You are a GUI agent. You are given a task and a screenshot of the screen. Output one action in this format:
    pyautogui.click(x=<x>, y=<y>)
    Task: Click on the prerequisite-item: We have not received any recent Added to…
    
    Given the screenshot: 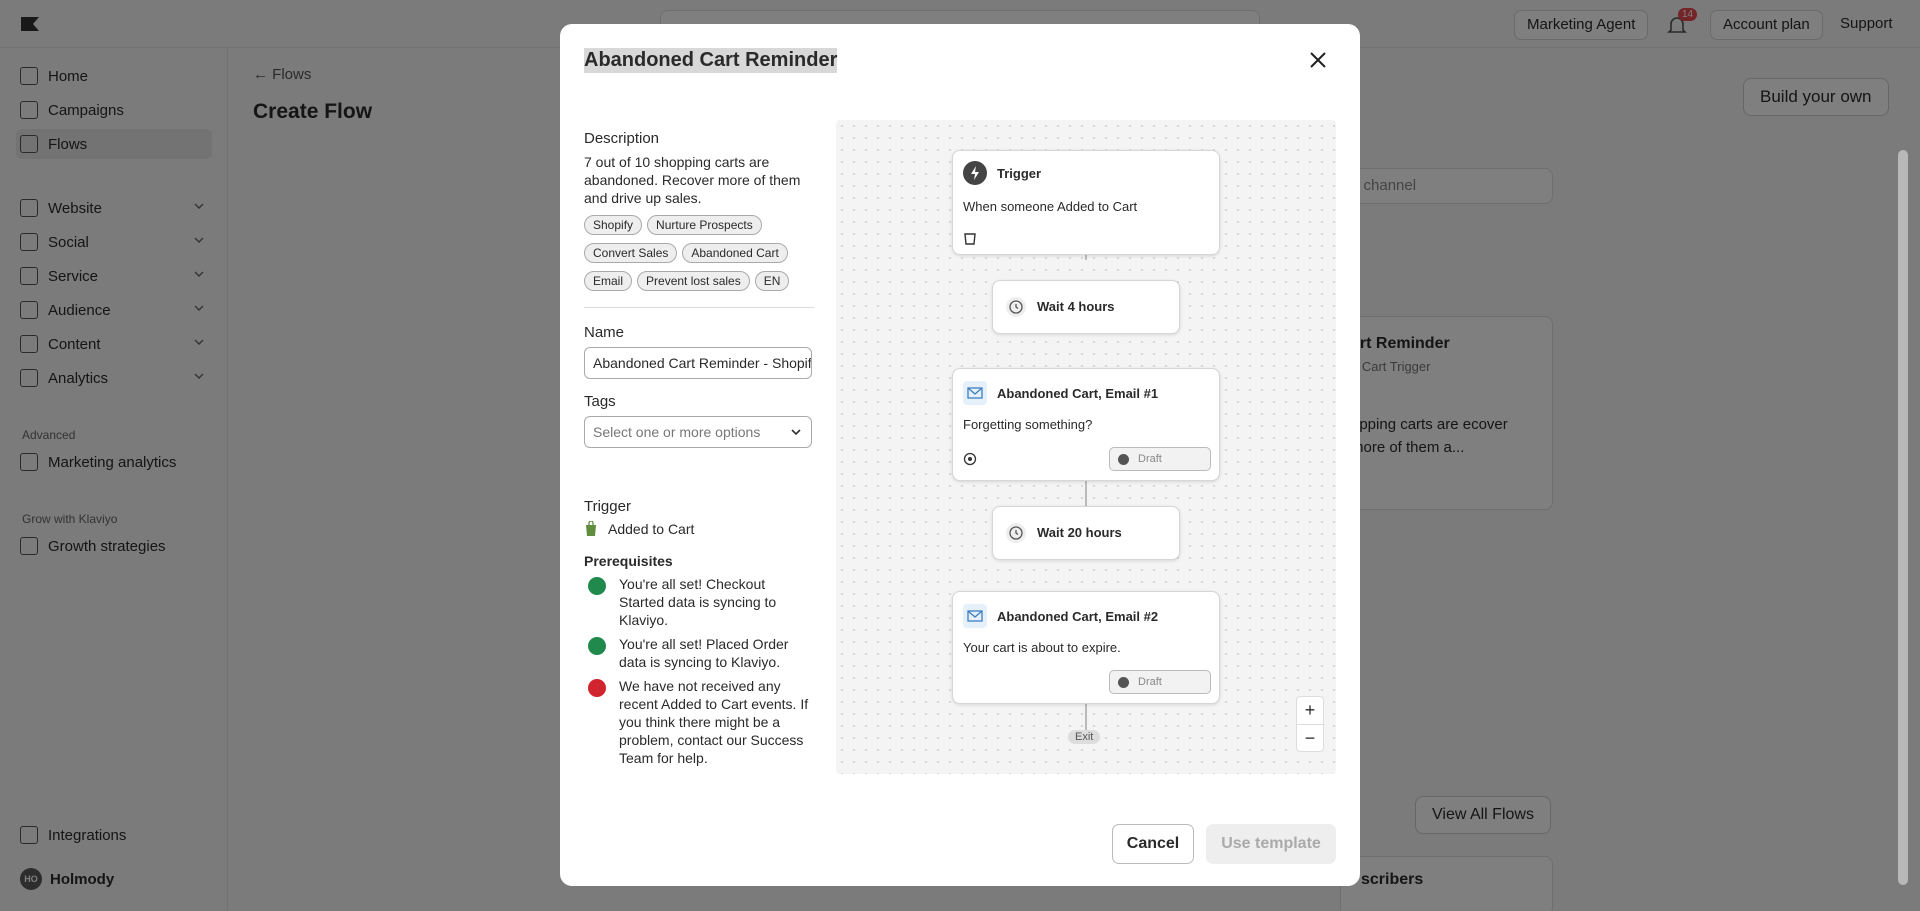 What is the action you would take?
    pyautogui.click(x=699, y=722)
    